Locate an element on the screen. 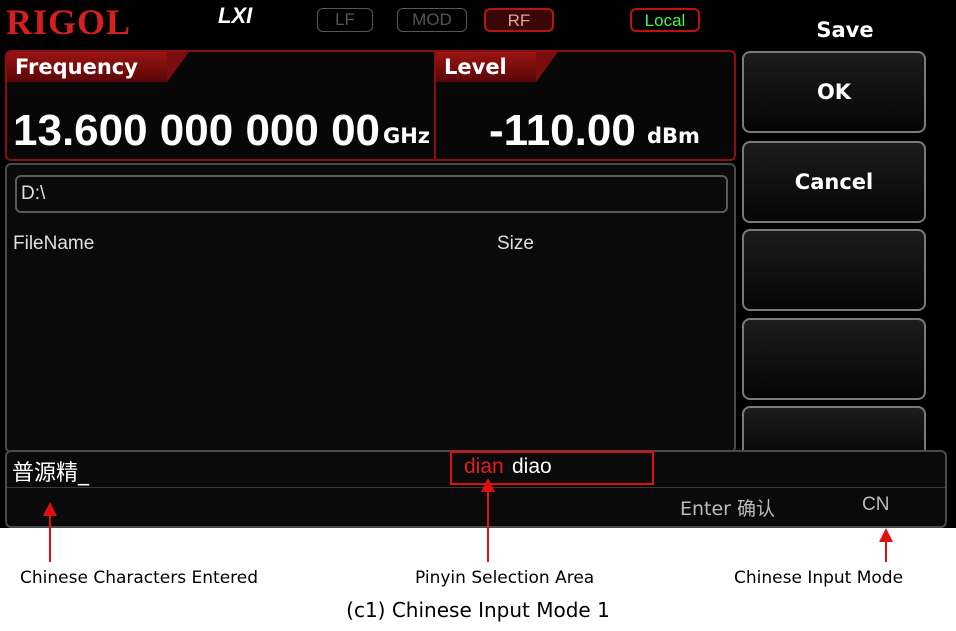 The height and width of the screenshot is (631, 956). pinyin-candidate: diao is located at coordinates (532, 467).